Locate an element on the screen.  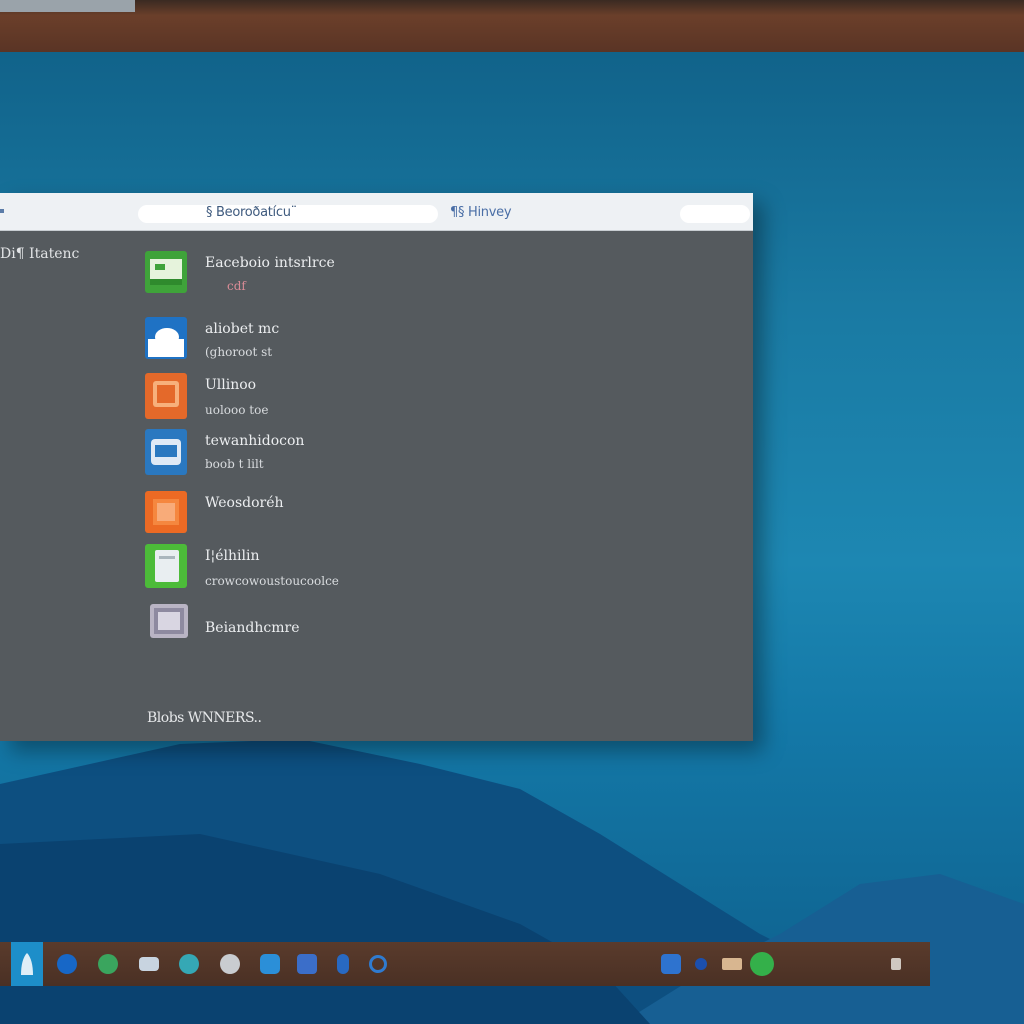
titlebar-pill is located at coordinates (715, 214).